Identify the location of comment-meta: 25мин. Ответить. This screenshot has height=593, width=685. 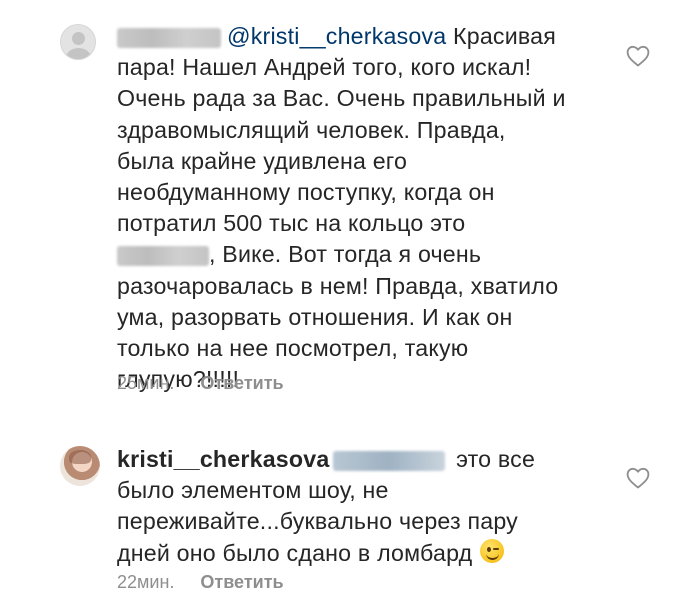
(200, 383).